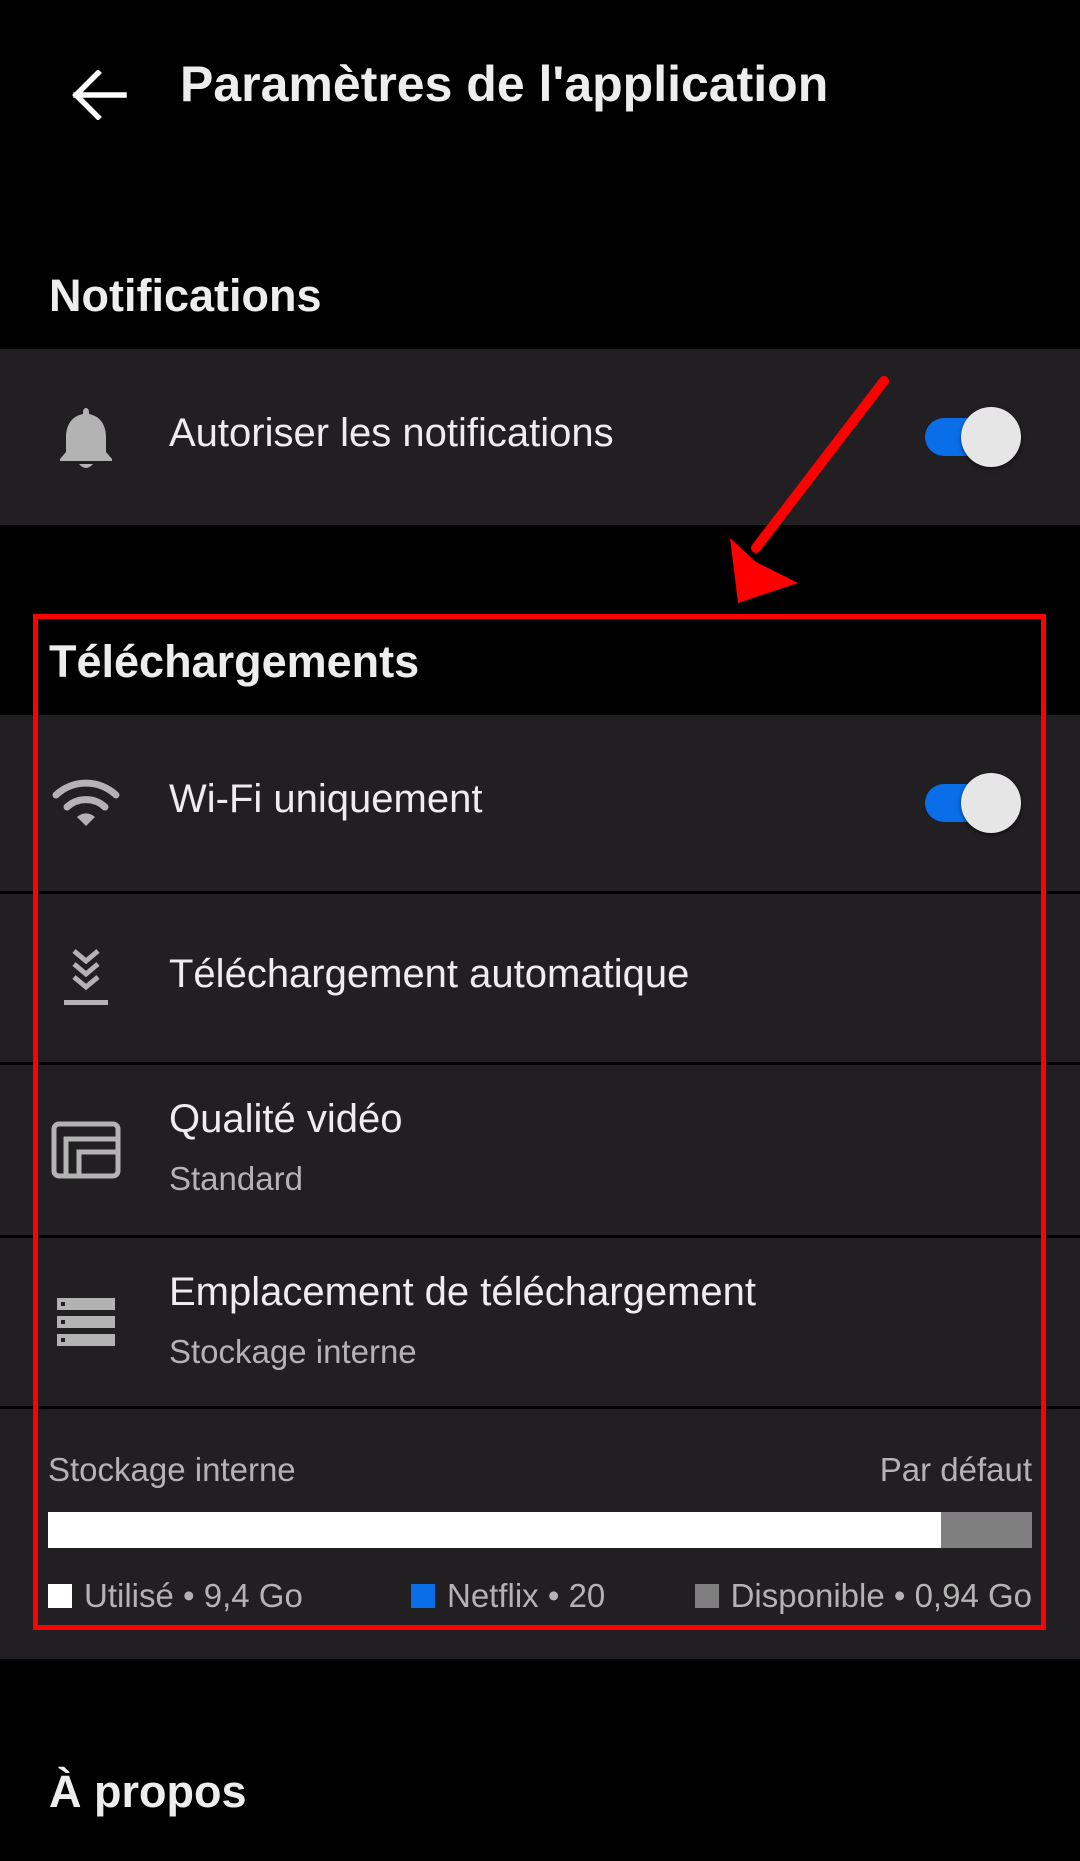 The width and height of the screenshot is (1080, 1861). Describe the element at coordinates (391, 433) in the screenshot. I see `allow-notifications-label: Autoriser les notifications` at that location.